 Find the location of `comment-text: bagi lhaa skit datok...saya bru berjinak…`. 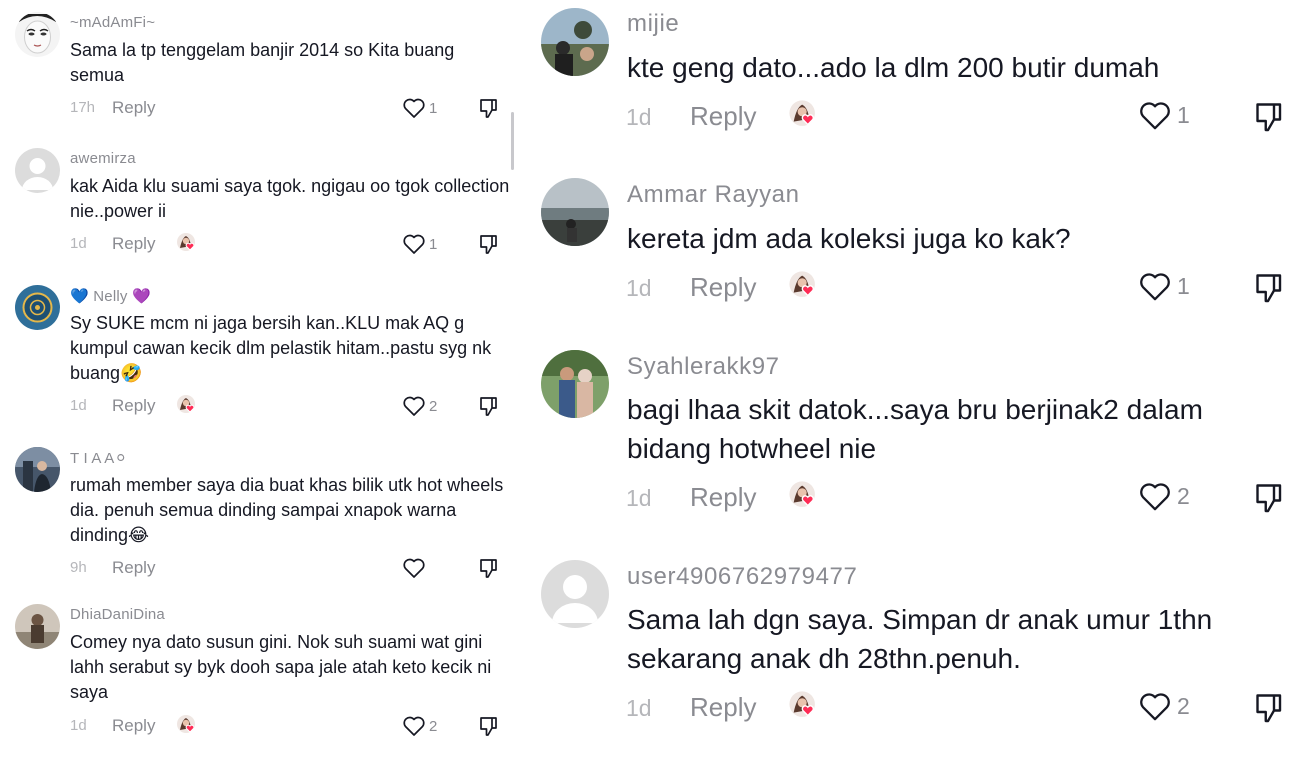

comment-text: bagi lhaa skit datok...saya bru berjinak… is located at coordinates (915, 429).